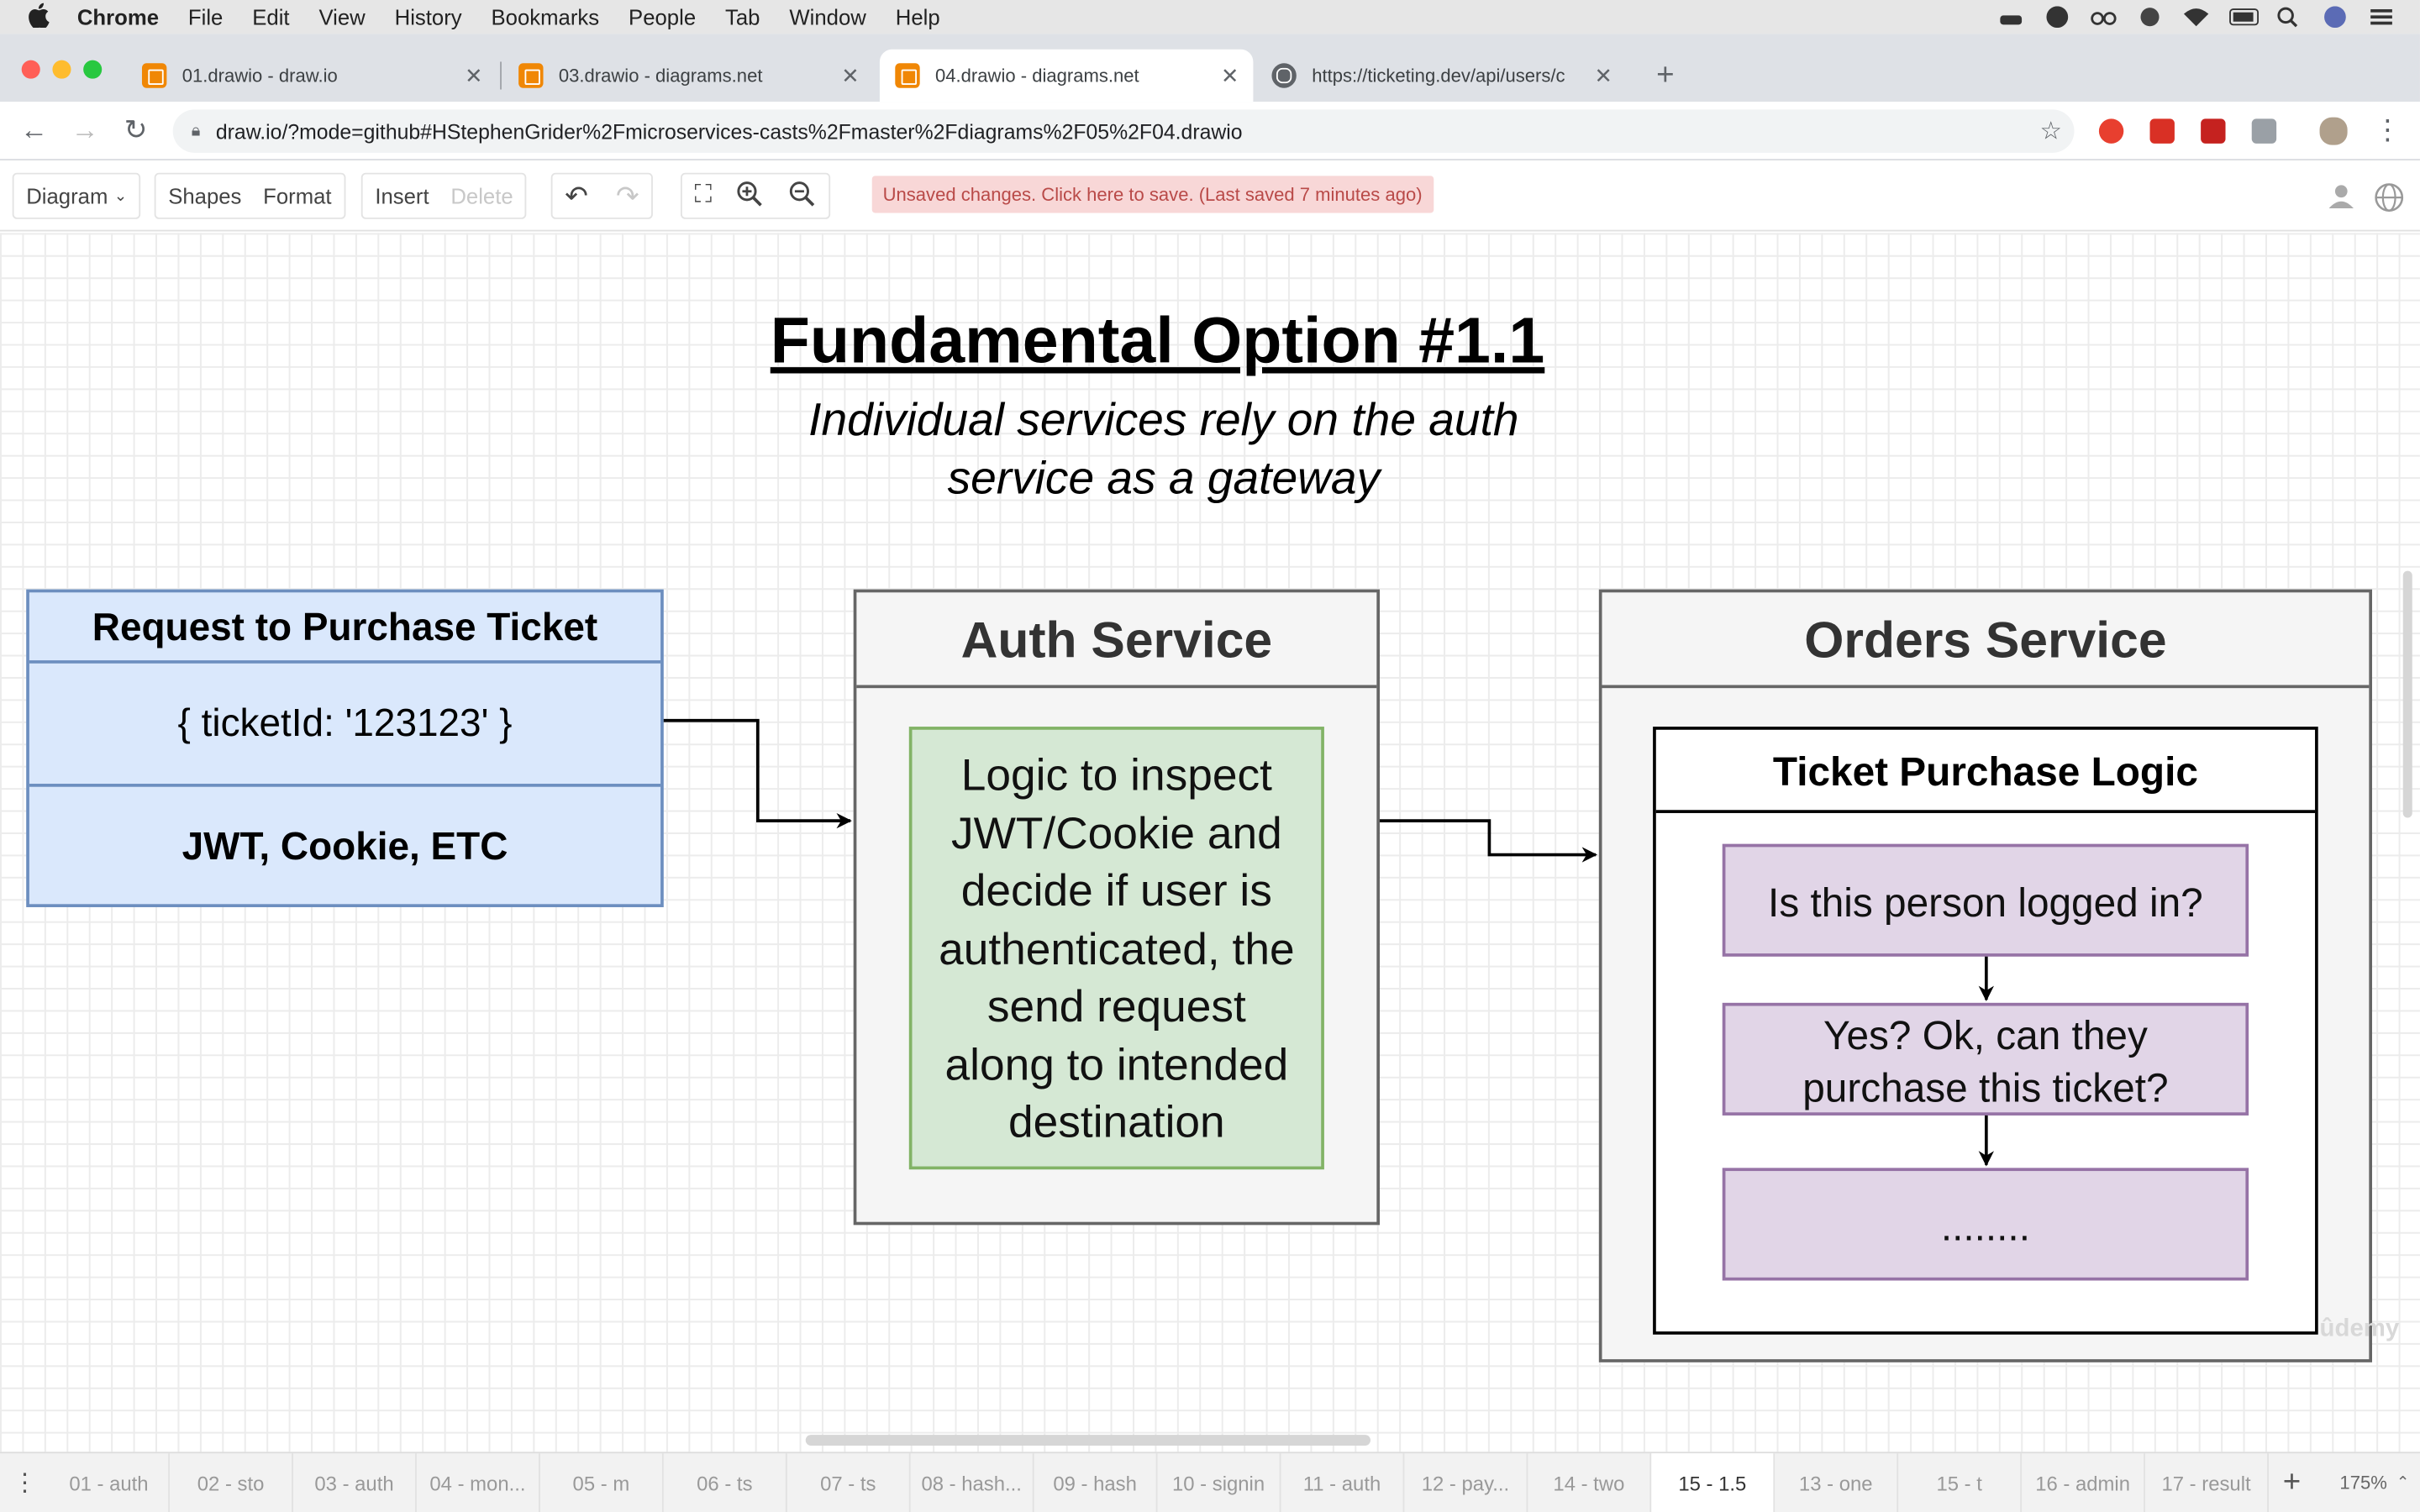  What do you see at coordinates (1713, 1482) in the screenshot?
I see `page-tab-active: 15 - 1.5` at bounding box center [1713, 1482].